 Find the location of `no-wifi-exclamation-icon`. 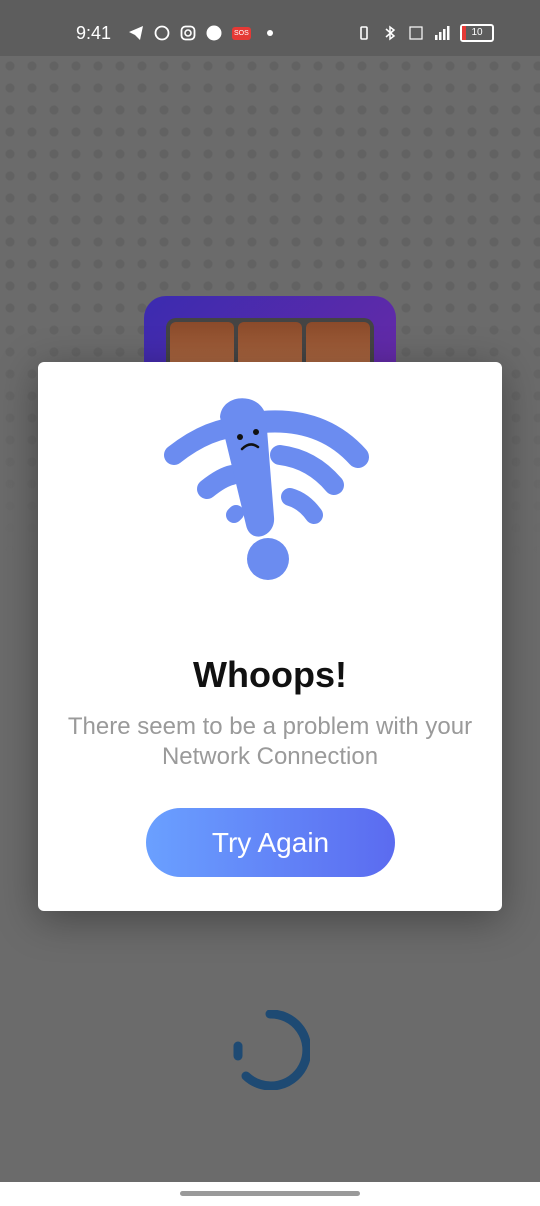

no-wifi-exclamation-icon is located at coordinates (266, 489).